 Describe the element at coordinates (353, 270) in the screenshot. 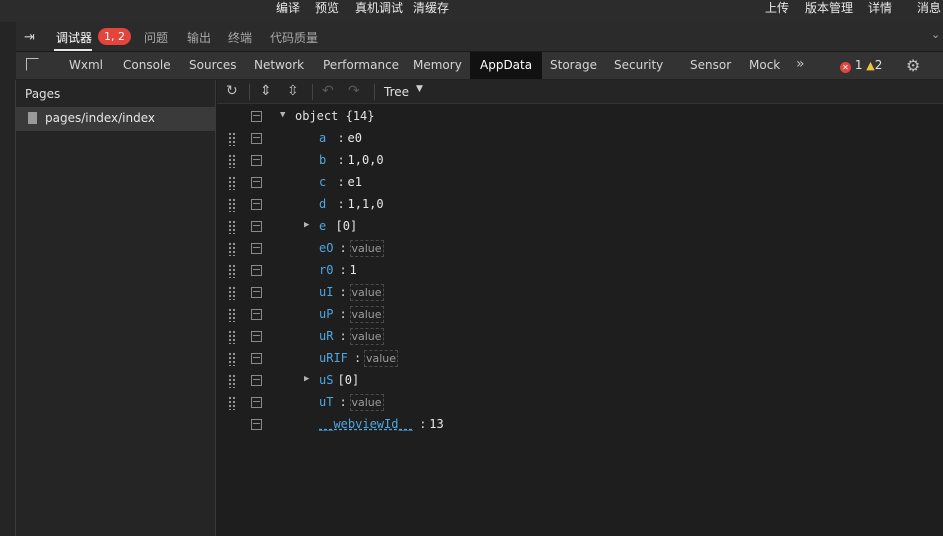

I see `tree-value: 1` at that location.